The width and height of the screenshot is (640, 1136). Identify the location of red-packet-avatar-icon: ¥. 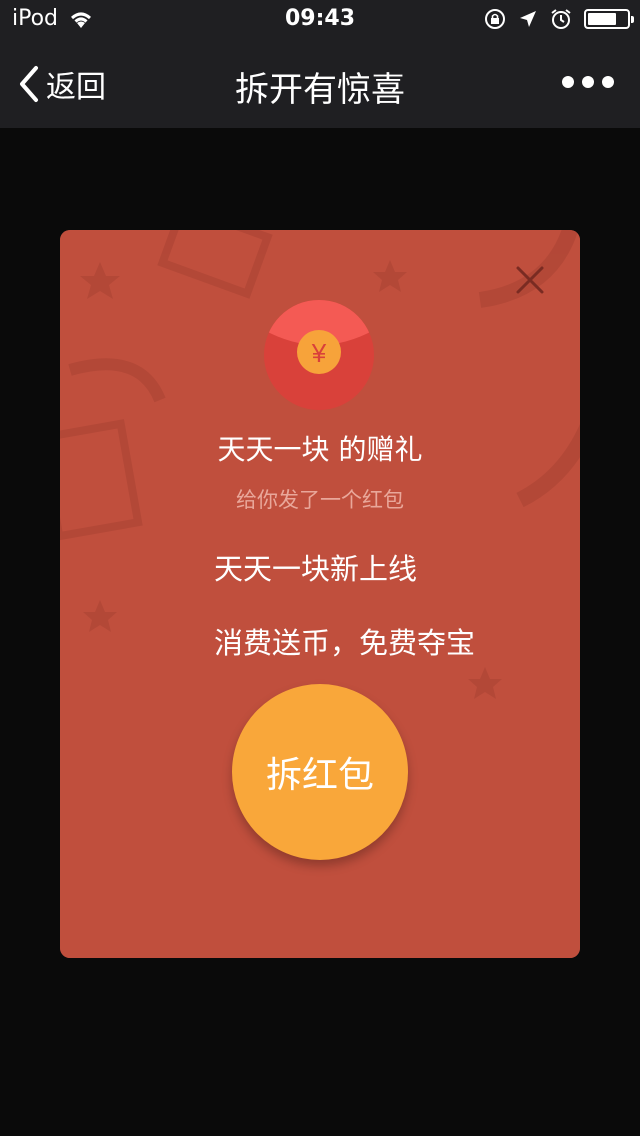
(319, 355).